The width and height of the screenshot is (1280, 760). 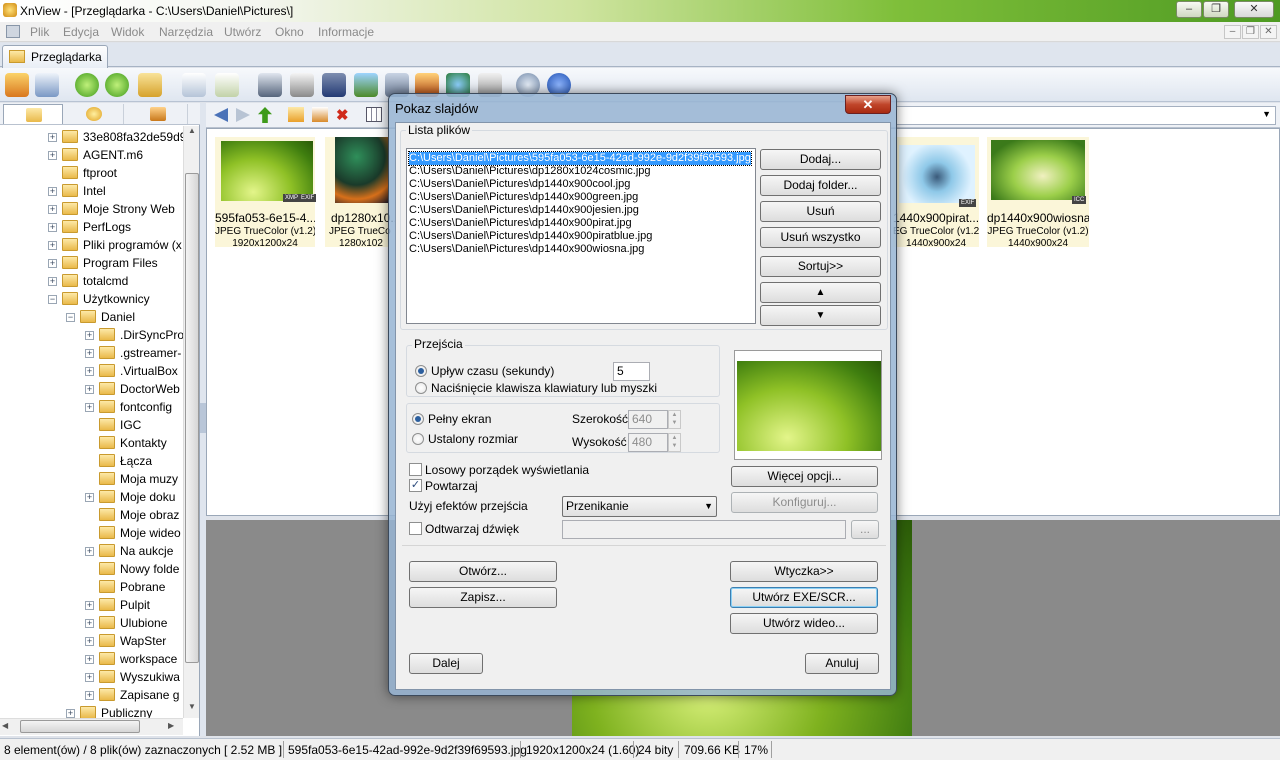 I want to click on up-folder-icon, so click(x=265, y=115).